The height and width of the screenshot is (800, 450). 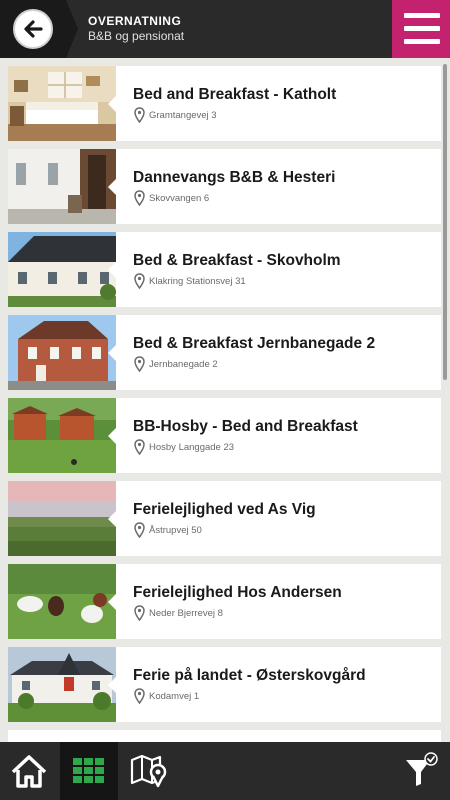 I want to click on home-button, so click(x=29, y=771).